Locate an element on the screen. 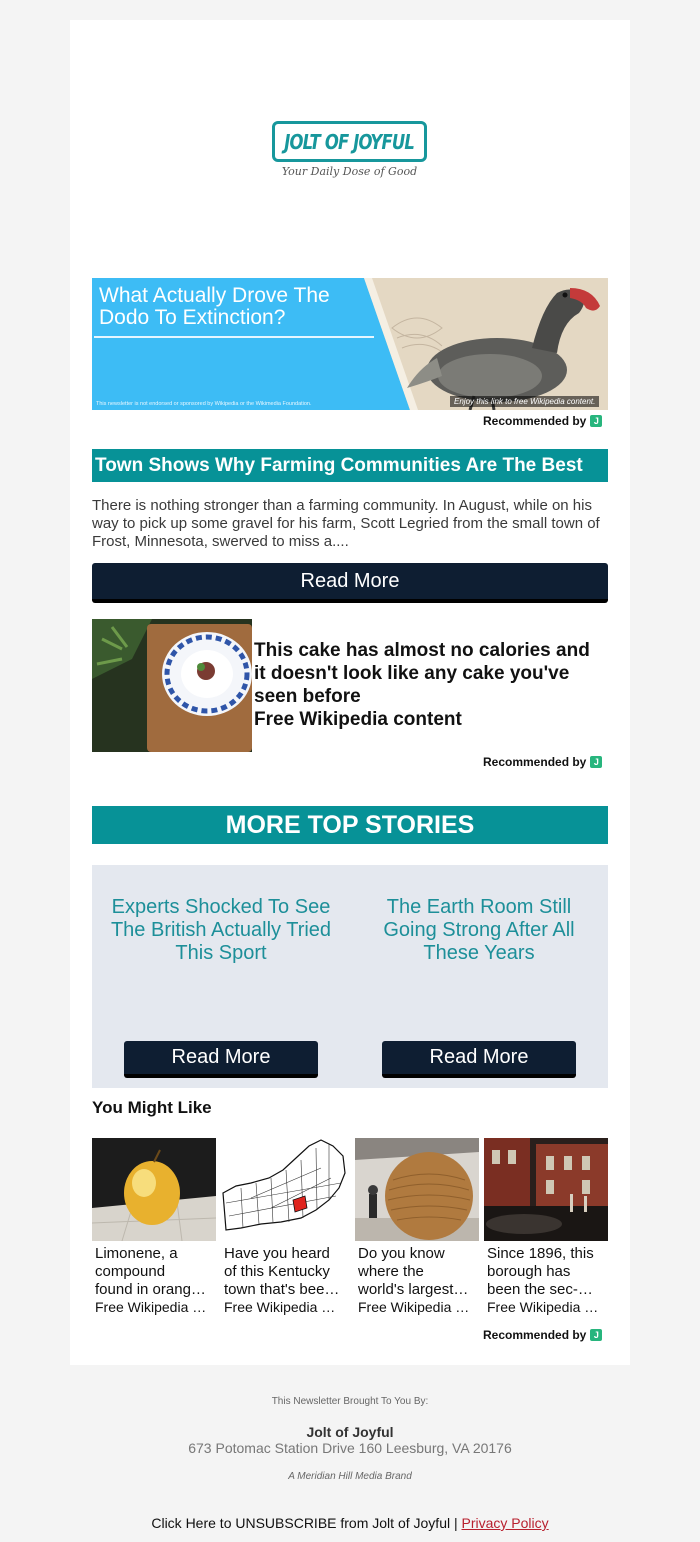  recommended-by-1: Recommended by J is located at coordinates (543, 421).